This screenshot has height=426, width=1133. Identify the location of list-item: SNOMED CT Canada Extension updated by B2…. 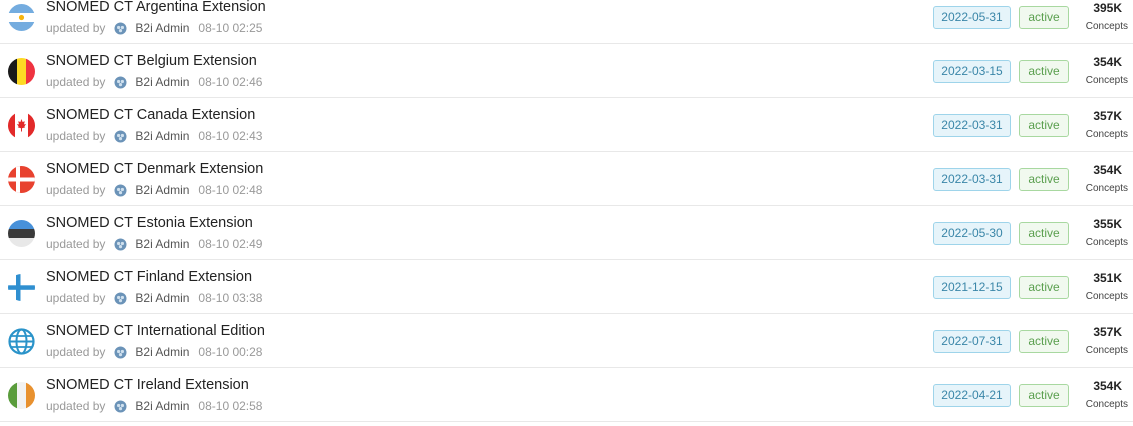
(566, 125).